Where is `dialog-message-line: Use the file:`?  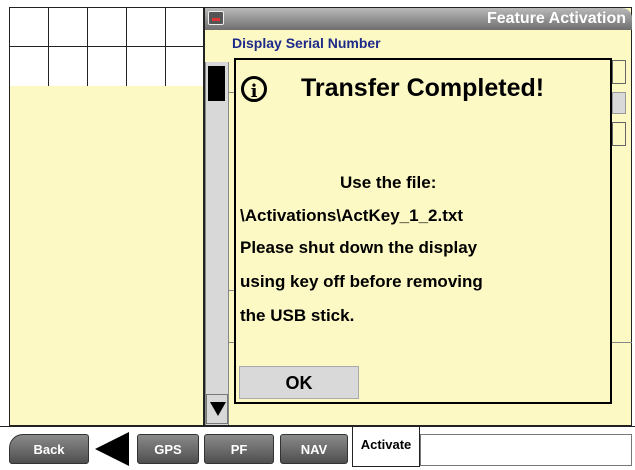 dialog-message-line: Use the file: is located at coordinates (388, 182).